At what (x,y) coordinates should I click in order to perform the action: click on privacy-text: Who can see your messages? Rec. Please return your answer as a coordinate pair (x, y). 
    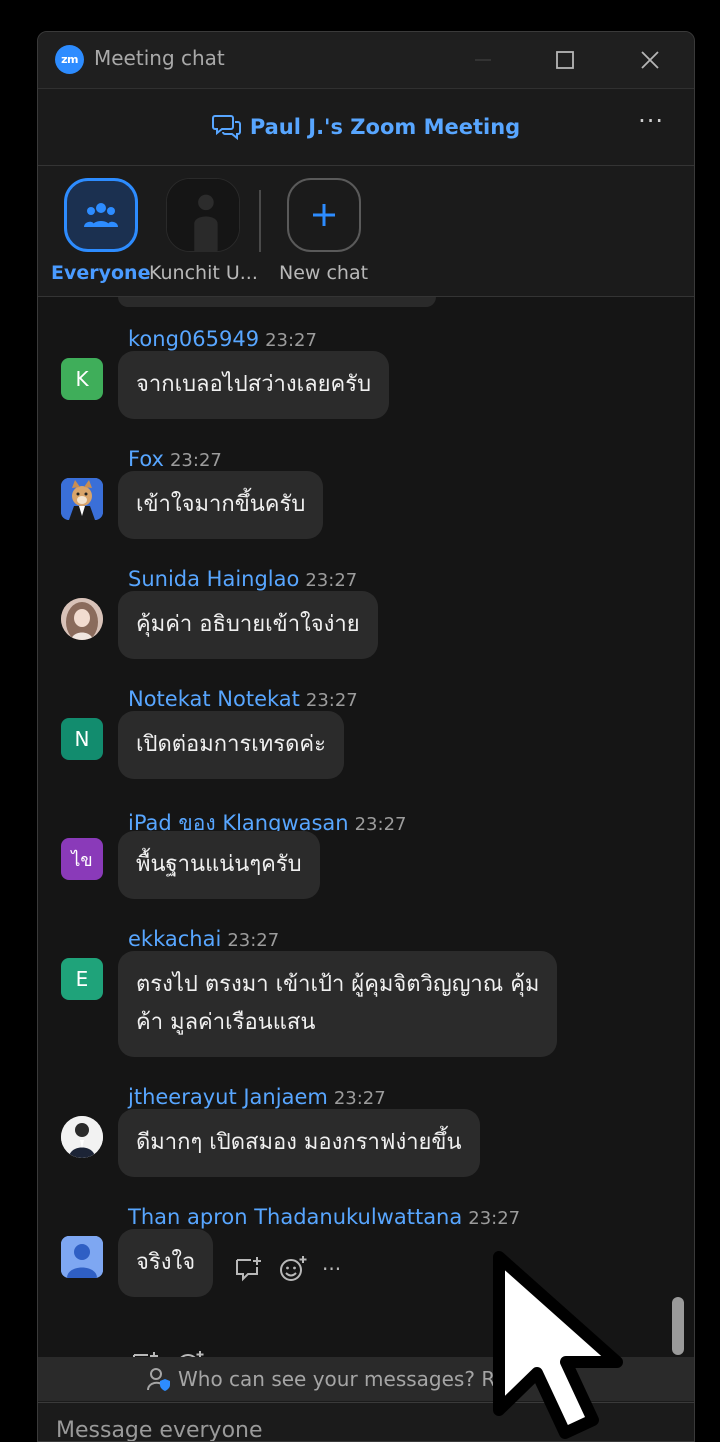
    Looking at the image, I should click on (348, 1379).